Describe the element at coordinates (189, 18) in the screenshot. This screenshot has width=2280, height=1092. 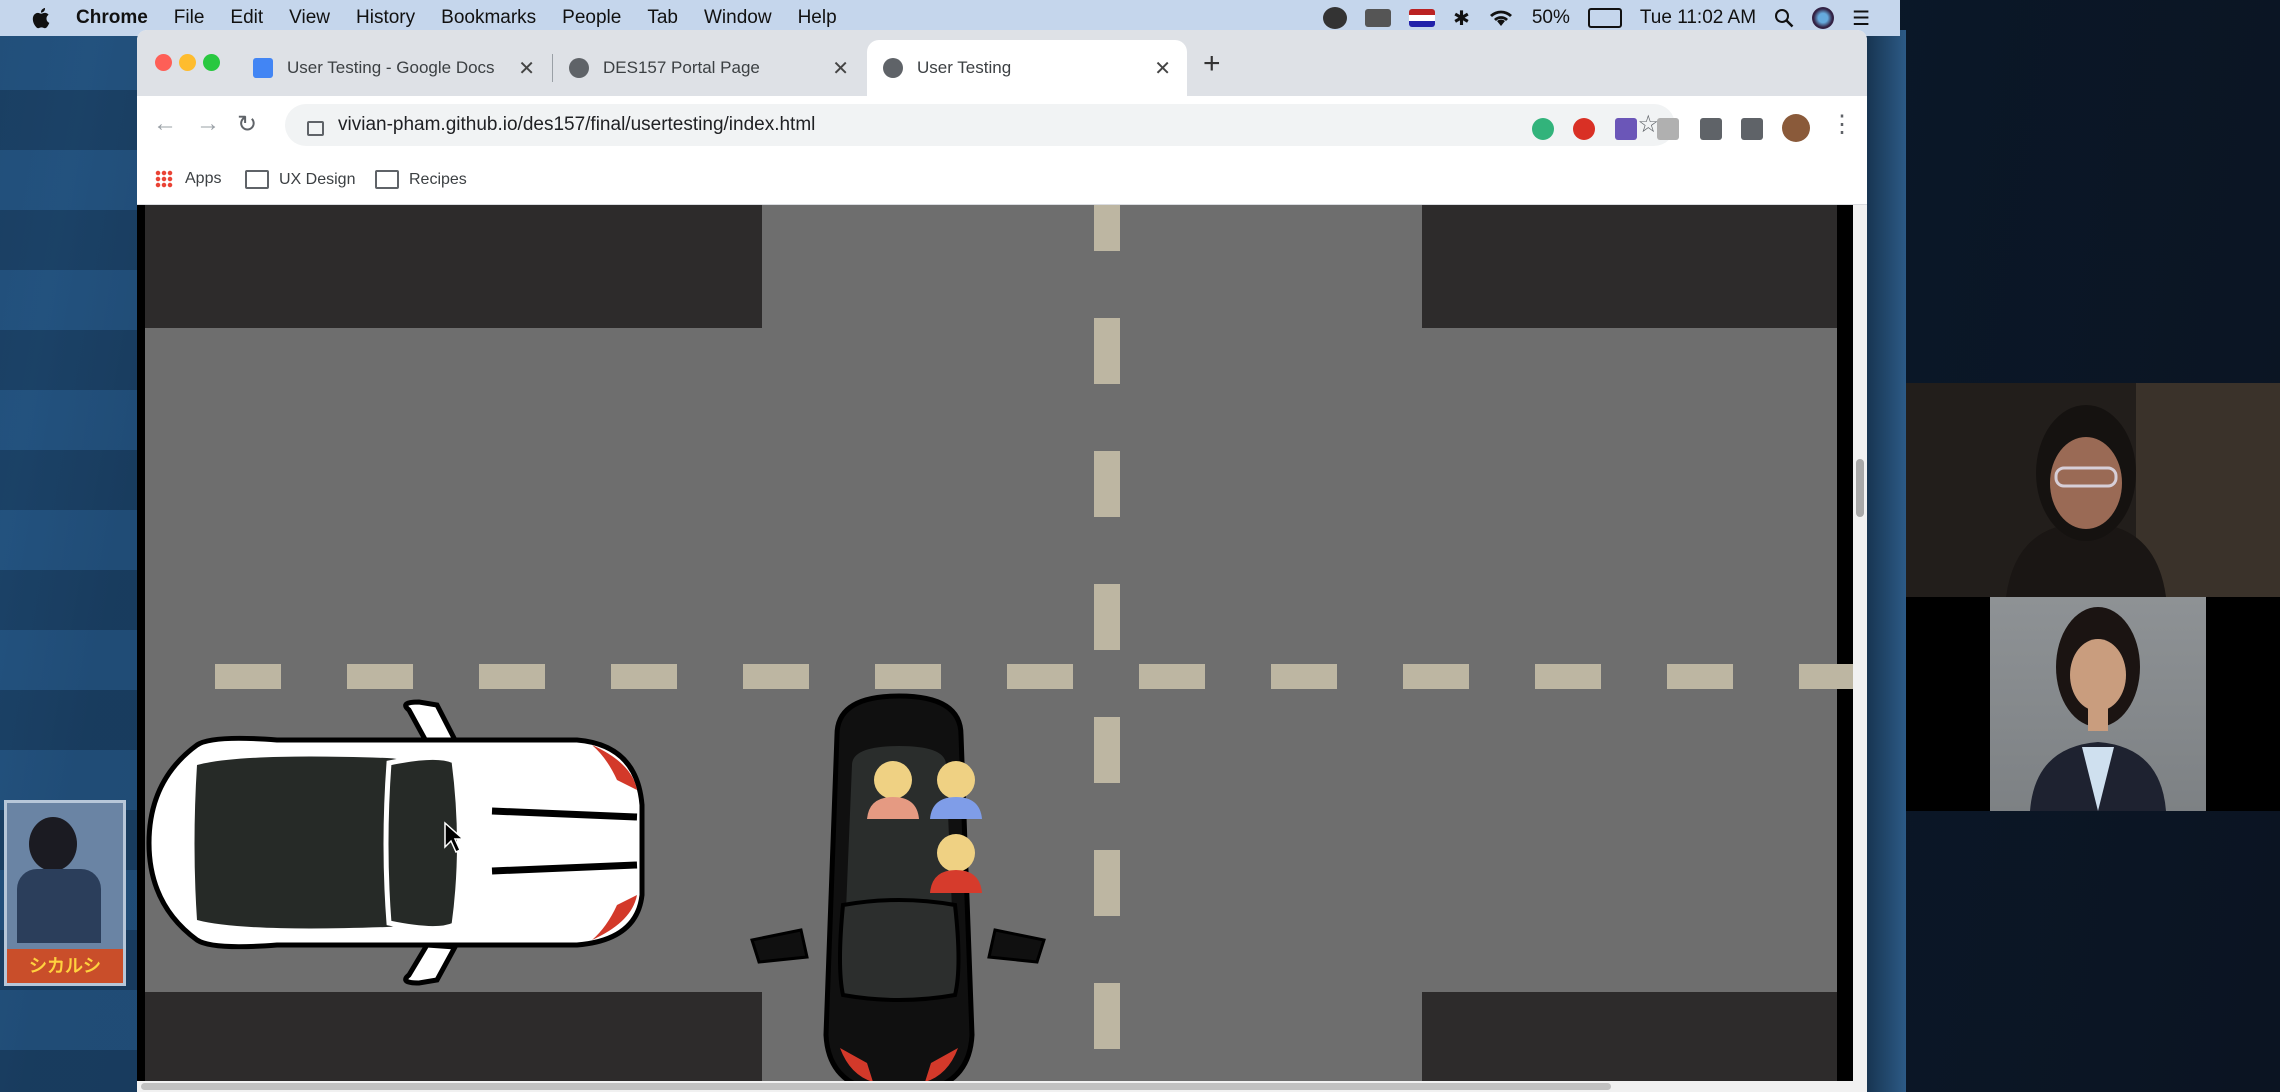
I see `menu-file: File` at that location.